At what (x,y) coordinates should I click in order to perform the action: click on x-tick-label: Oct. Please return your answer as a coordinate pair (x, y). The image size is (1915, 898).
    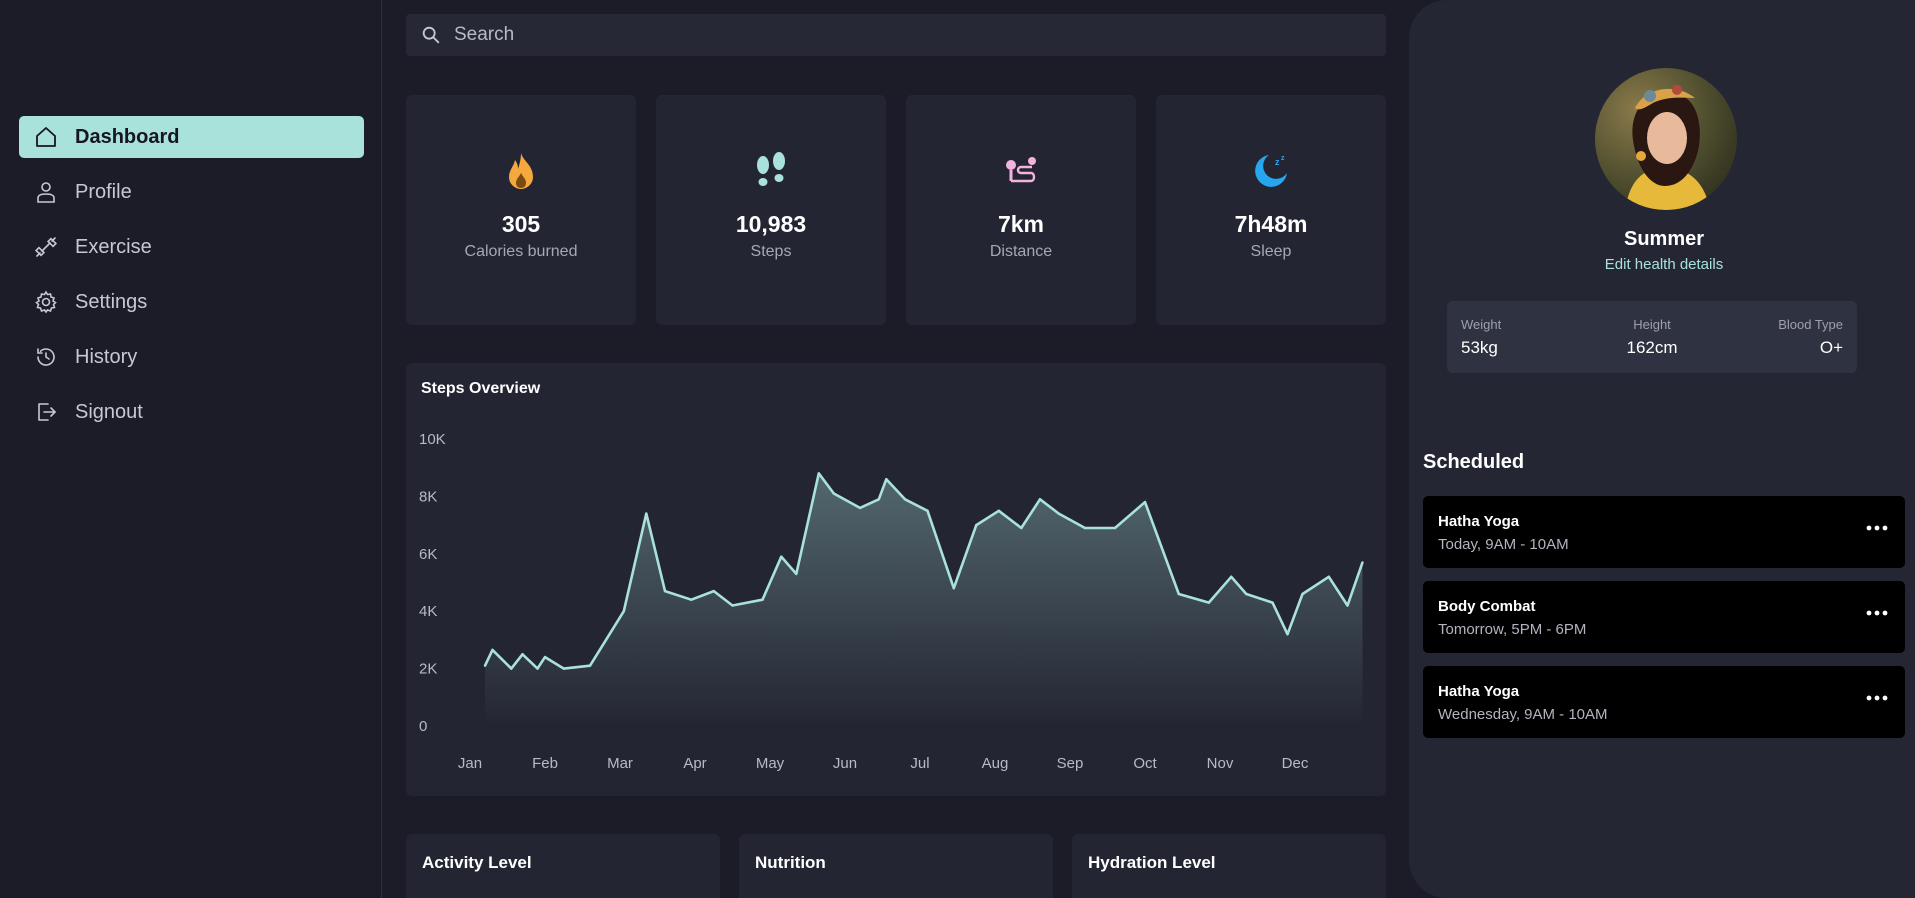
    Looking at the image, I should click on (1145, 763).